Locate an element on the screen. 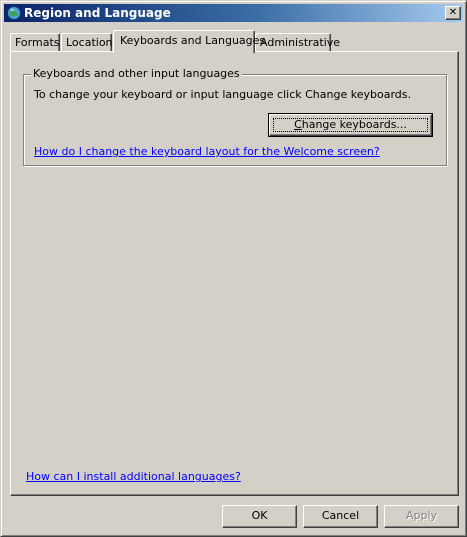  tab-keyboards-and-languages: Keyboards and Languages is located at coordinates (189, 41).